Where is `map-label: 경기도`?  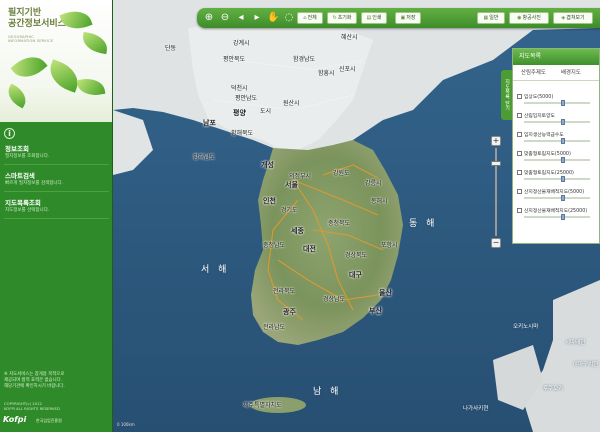
map-label: 경기도 is located at coordinates (289, 210).